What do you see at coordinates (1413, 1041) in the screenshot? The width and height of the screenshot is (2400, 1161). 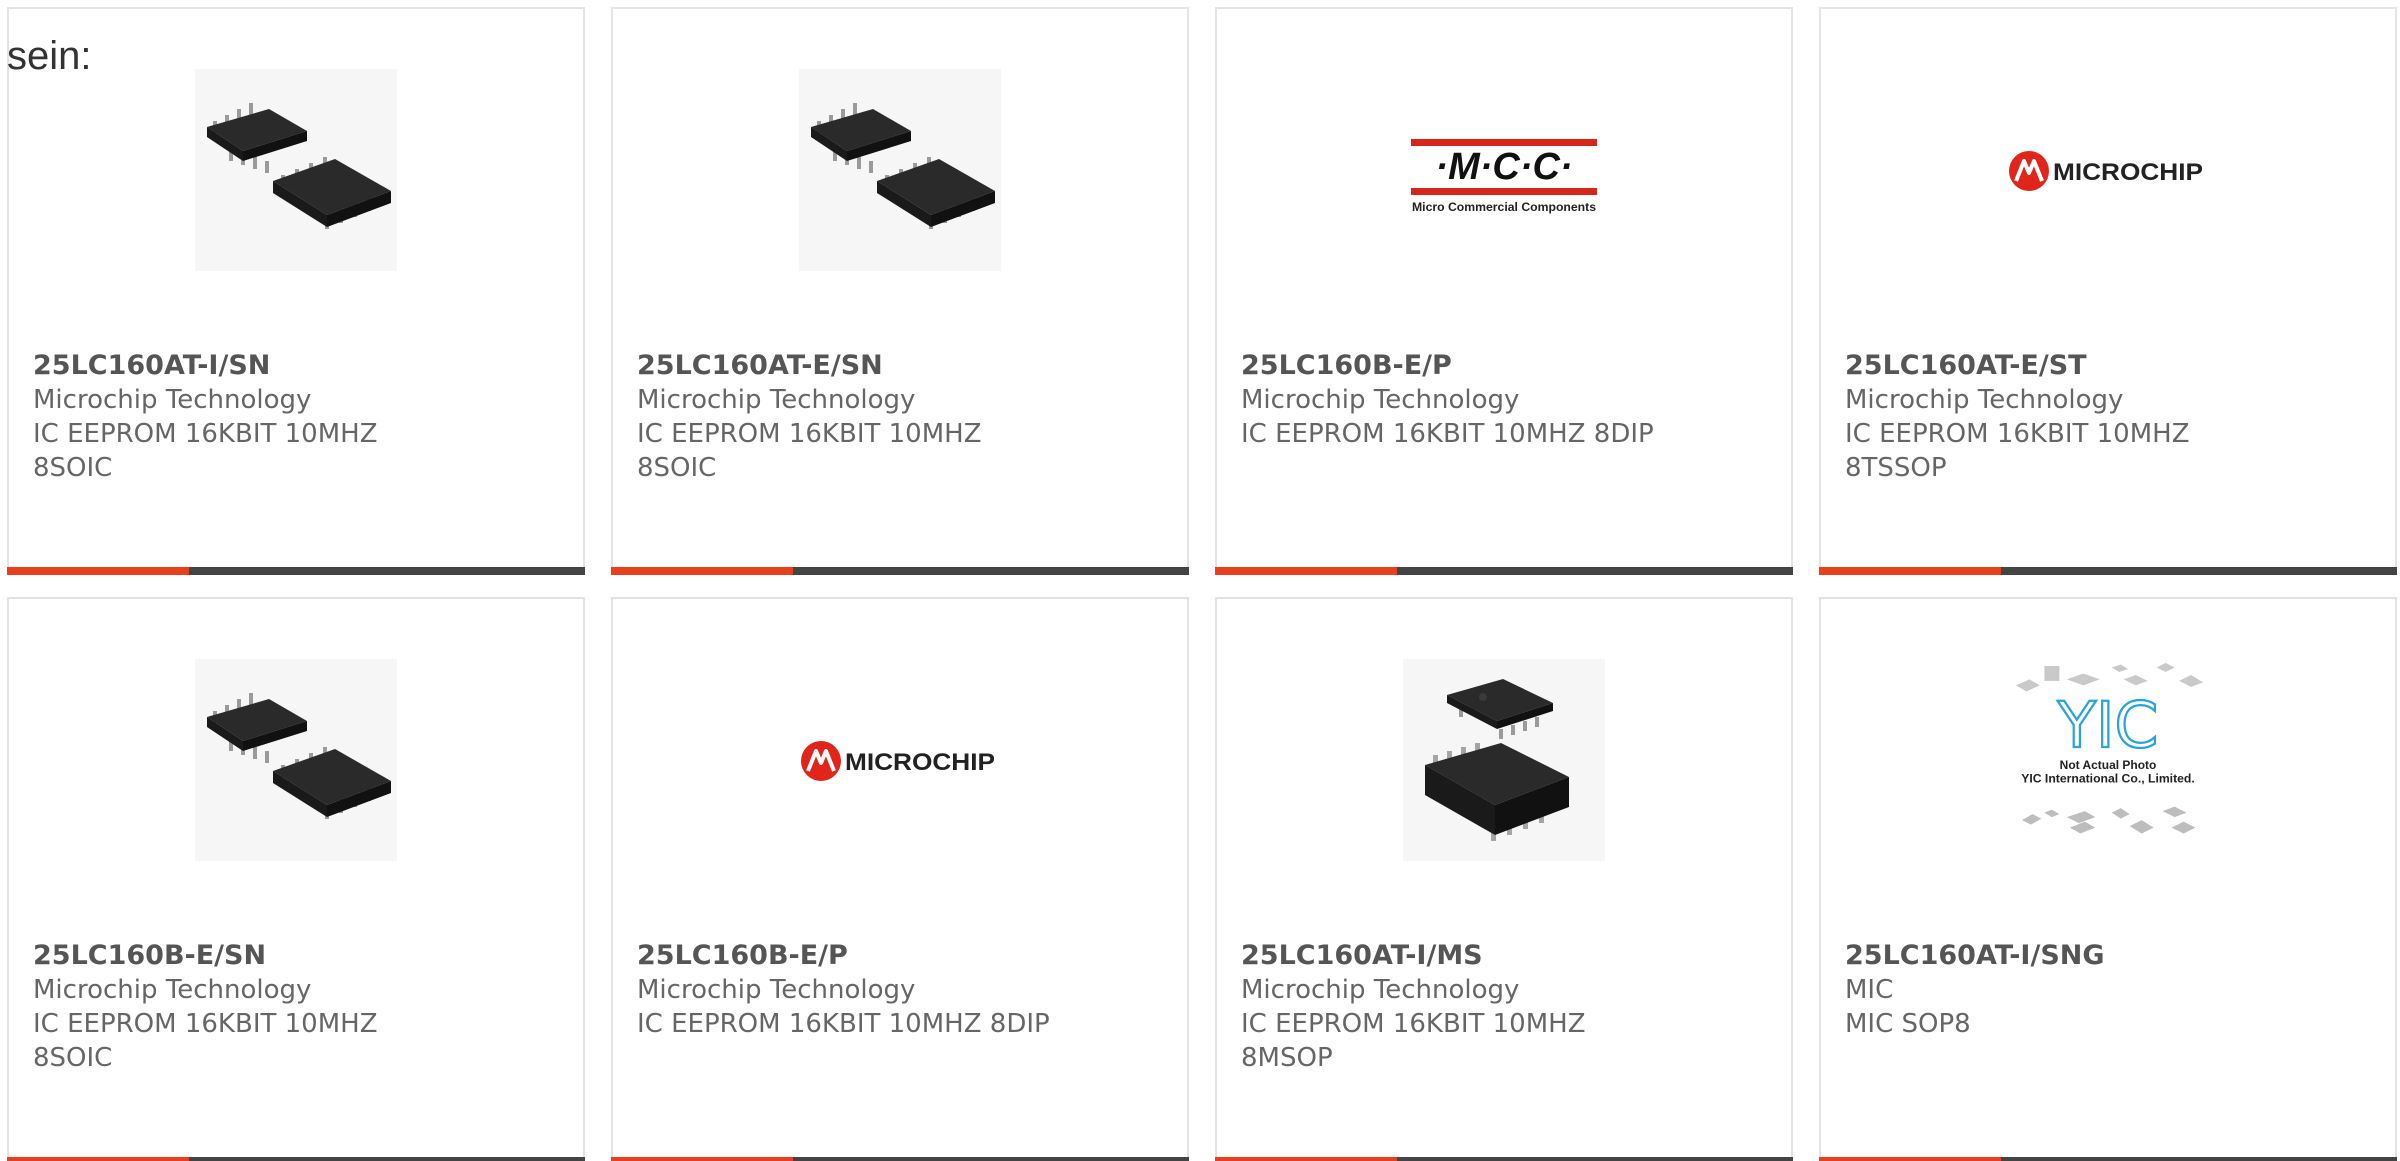 I see `description: IC EEPROM 16KBIT 10MHZ 8MSOP` at bounding box center [1413, 1041].